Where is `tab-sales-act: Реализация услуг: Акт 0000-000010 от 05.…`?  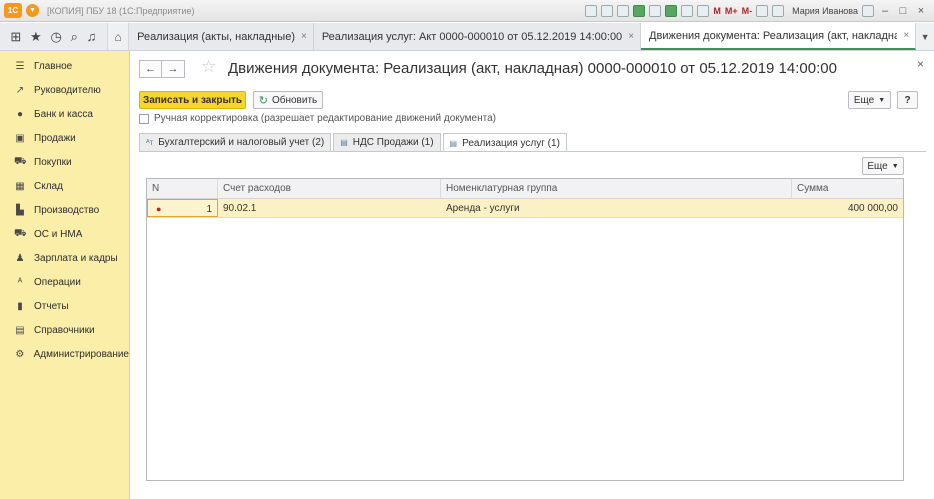 tab-sales-act: Реализация услуг: Акт 0000-000010 от 05.… is located at coordinates (477, 36).